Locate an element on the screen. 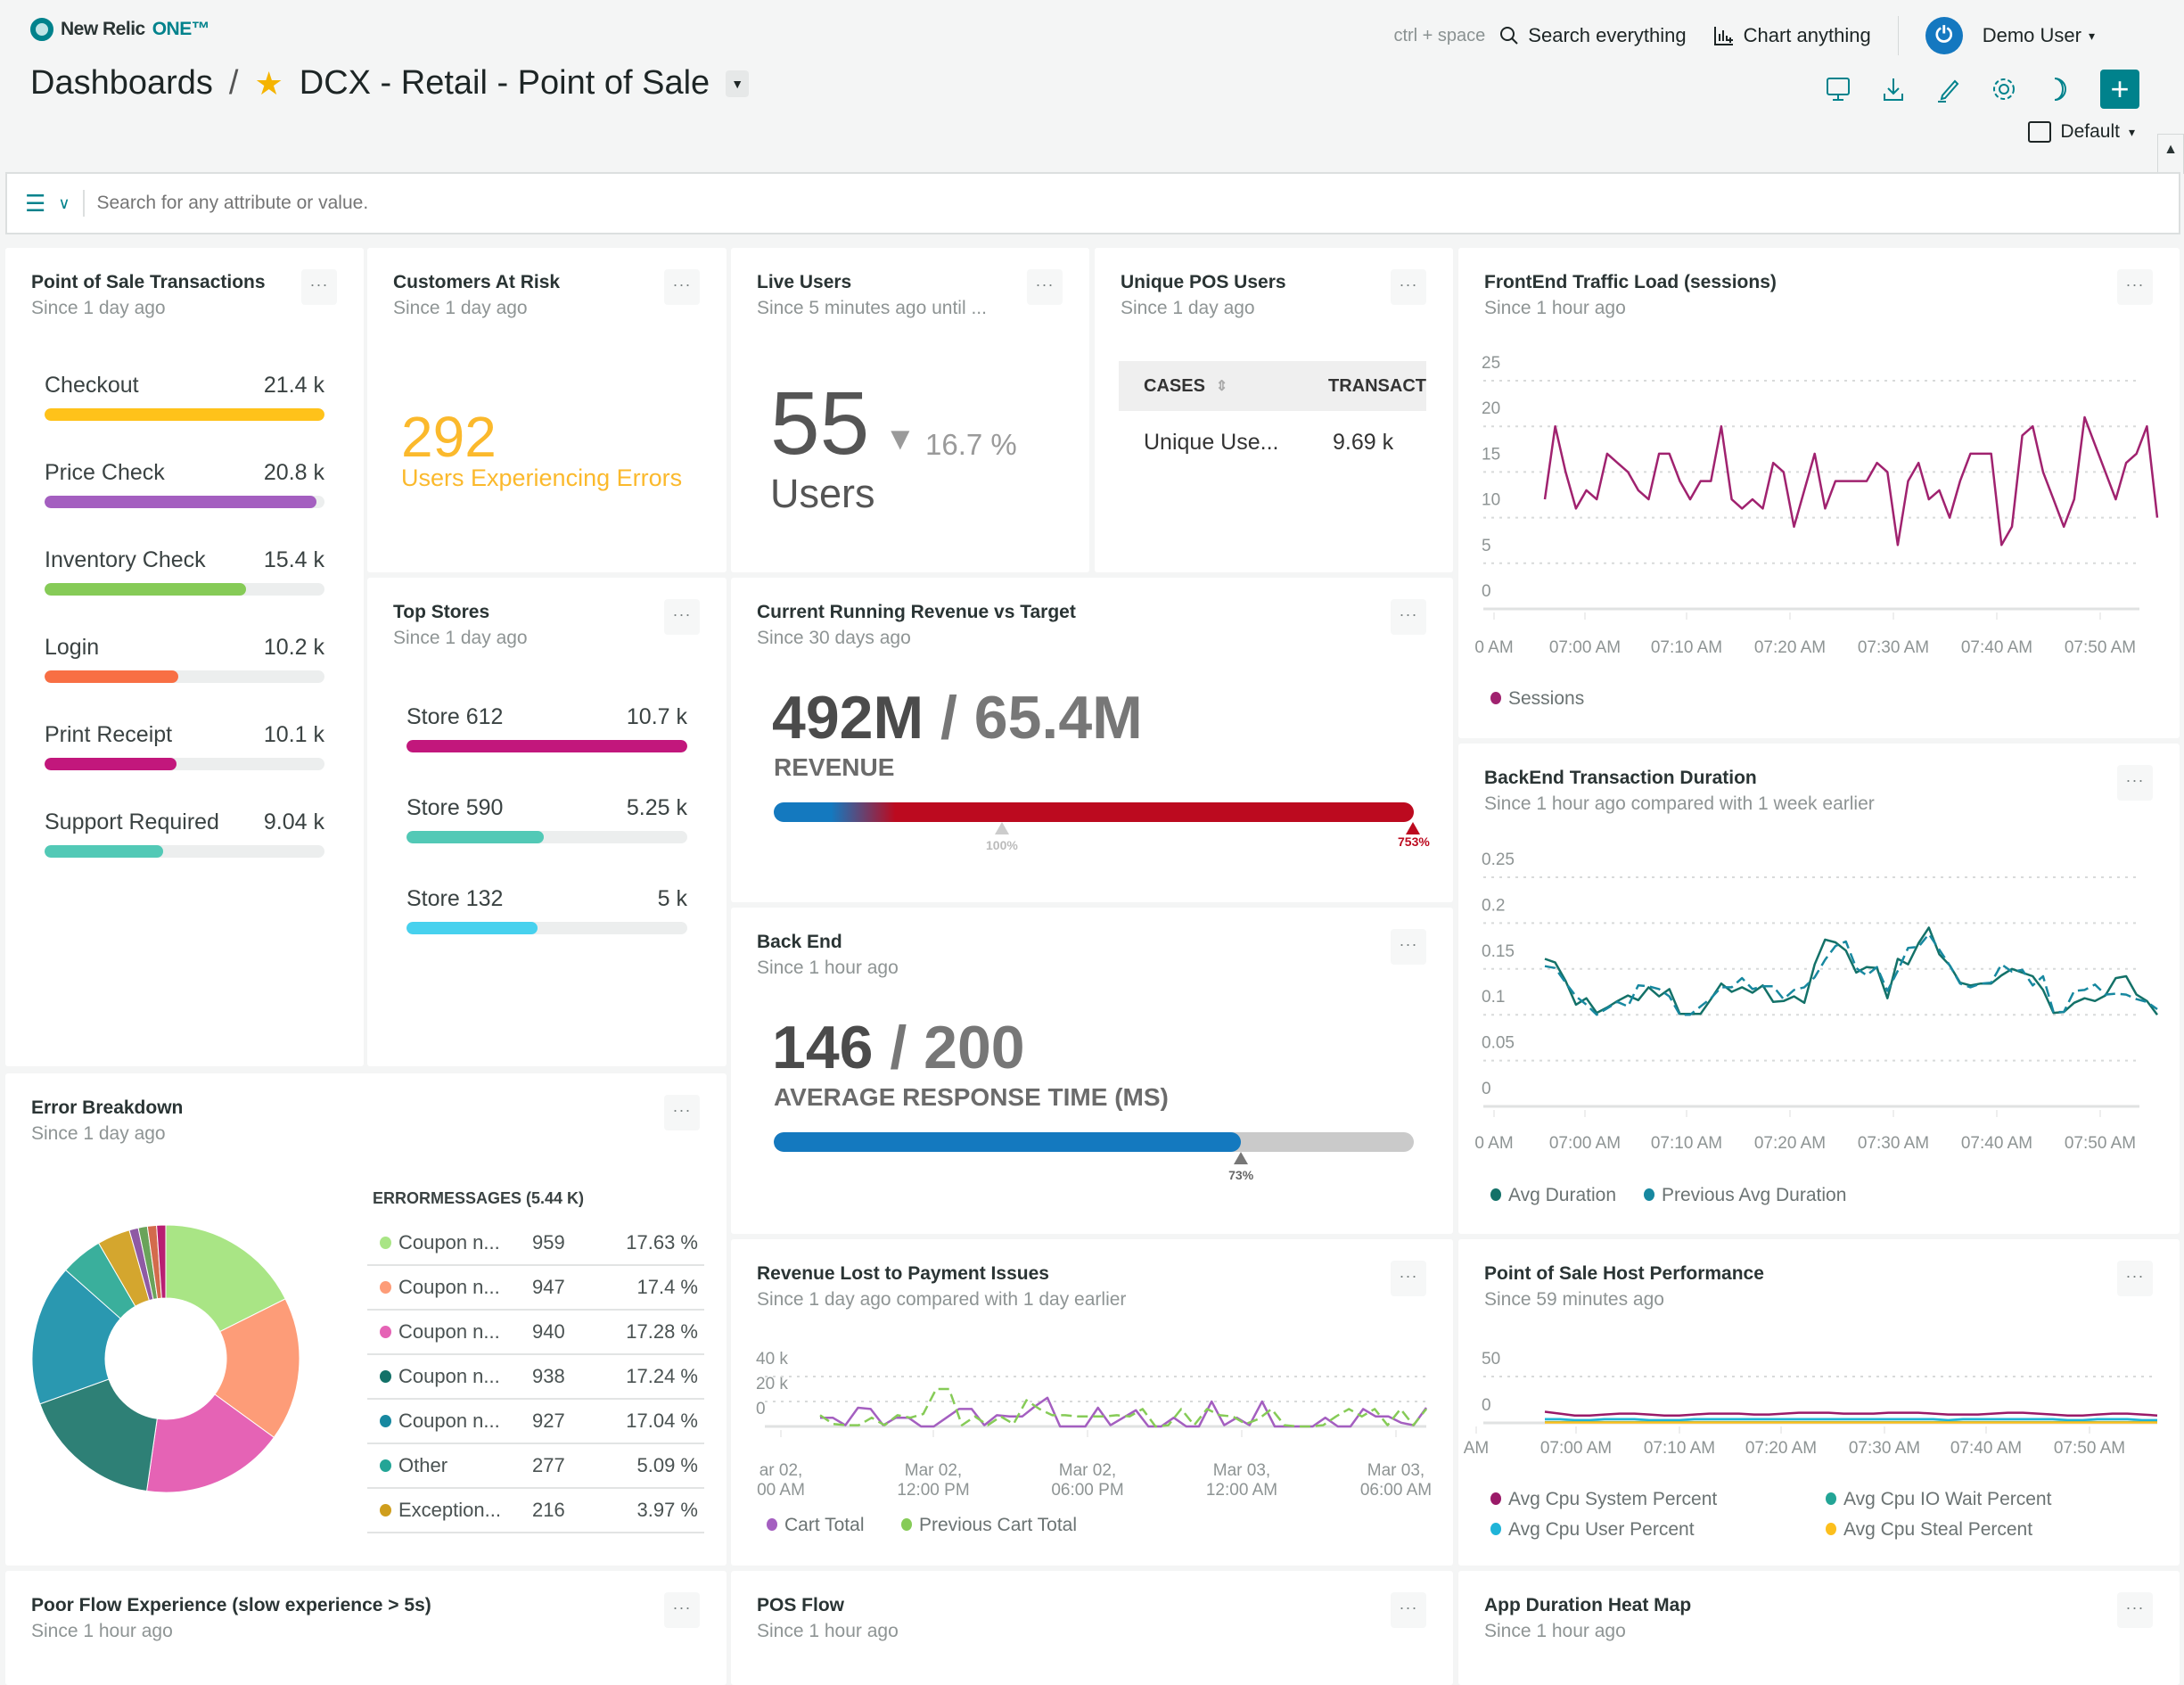 This screenshot has width=2184, height=1685. bar-list-item: Login 10.2 k is located at coordinates (184, 659).